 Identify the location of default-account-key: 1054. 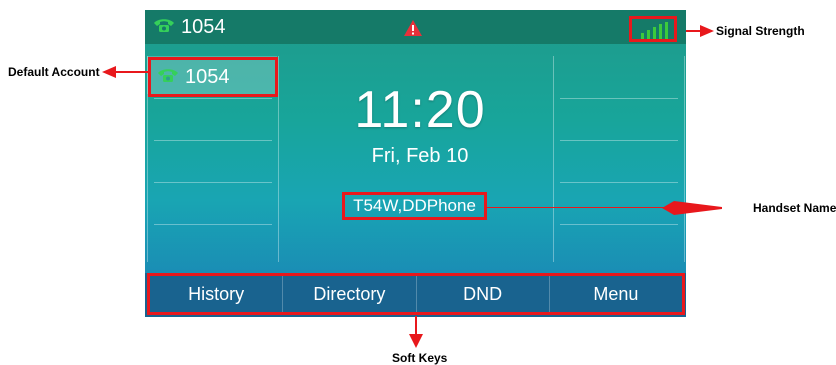
(213, 77).